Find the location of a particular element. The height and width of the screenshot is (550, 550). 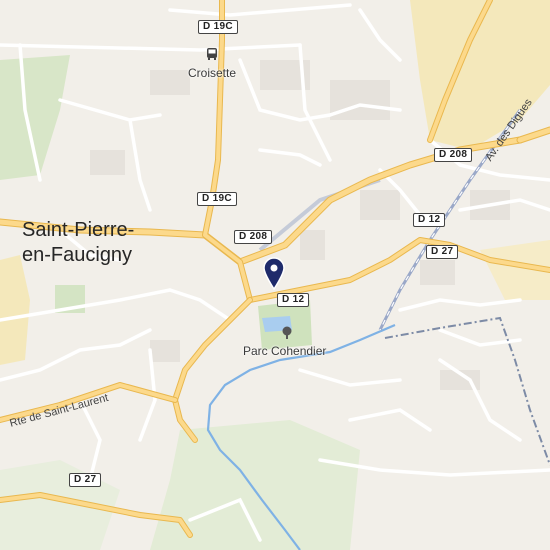

road-shield-d27-bottom: D 27 is located at coordinates (85, 480).